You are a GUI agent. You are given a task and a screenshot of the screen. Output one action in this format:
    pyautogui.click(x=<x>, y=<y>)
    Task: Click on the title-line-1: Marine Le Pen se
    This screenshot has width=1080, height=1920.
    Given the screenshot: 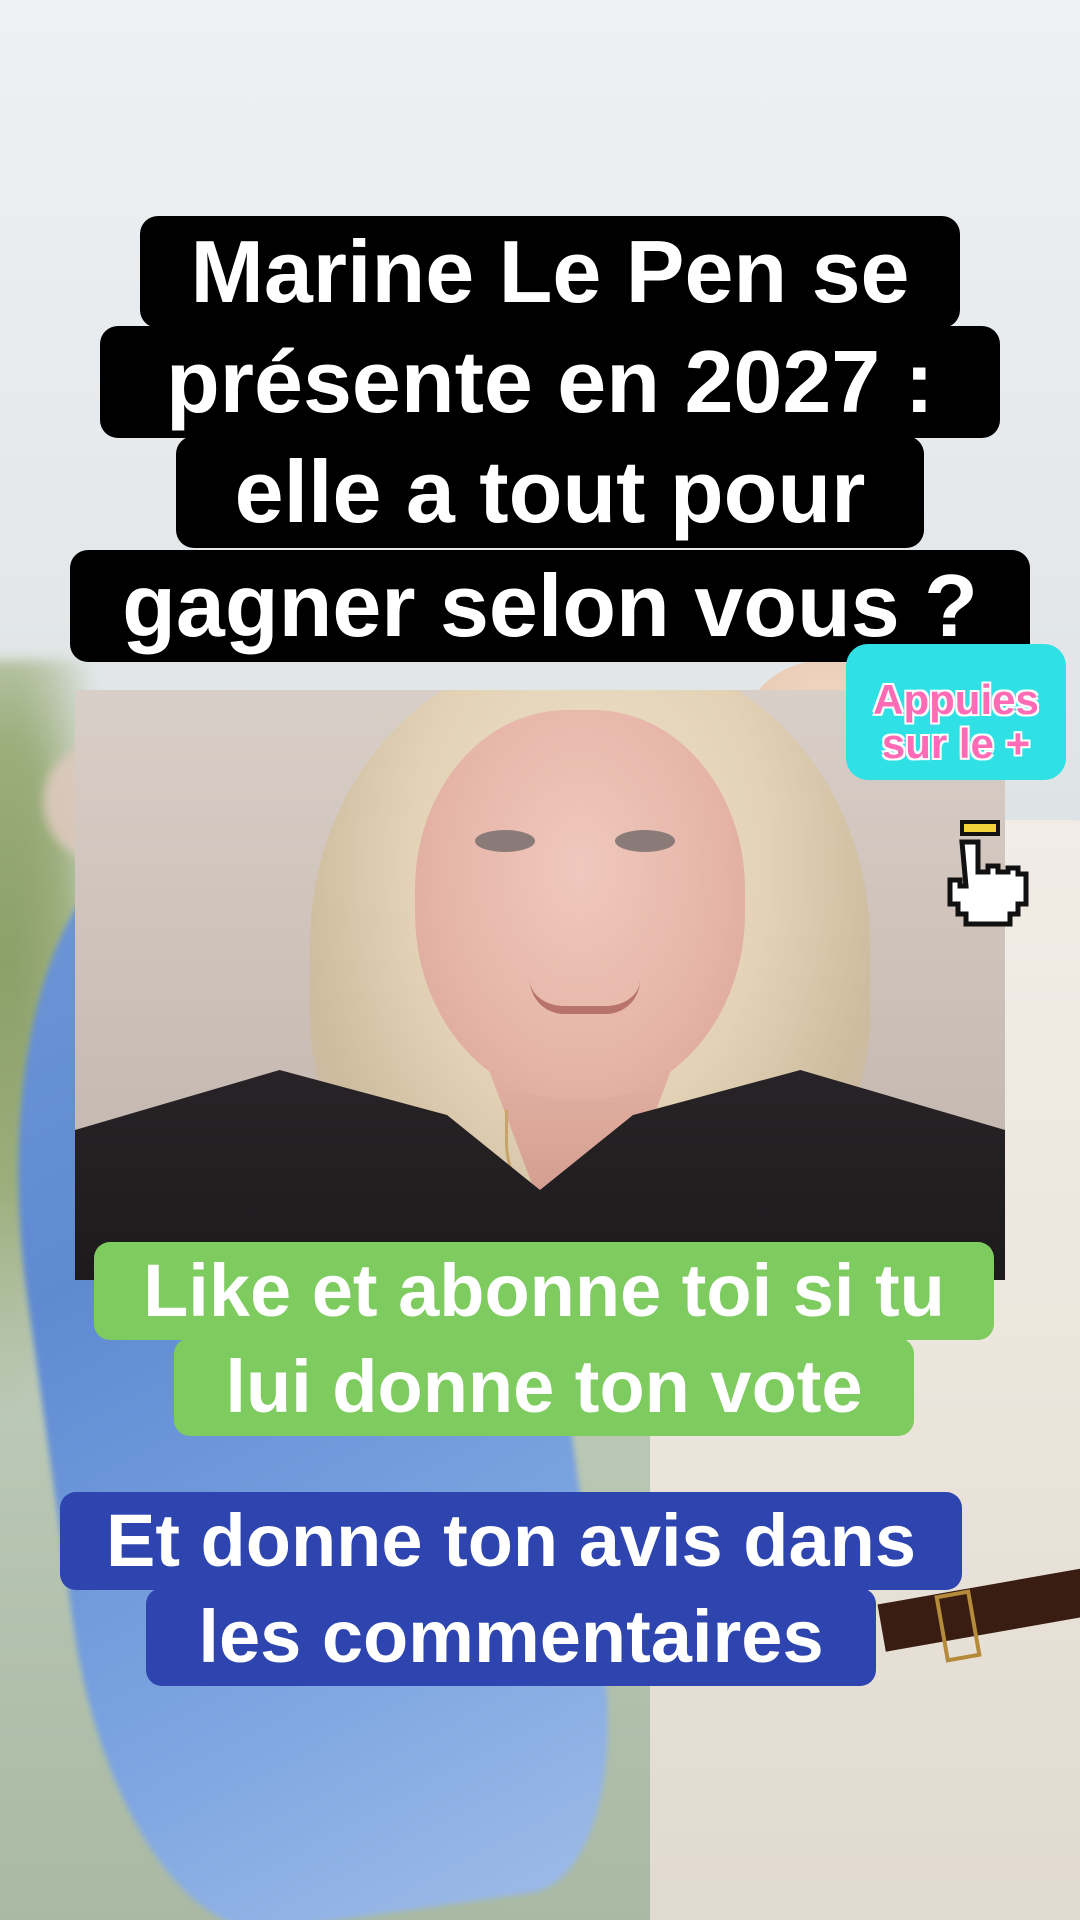 What is the action you would take?
    pyautogui.click(x=550, y=272)
    